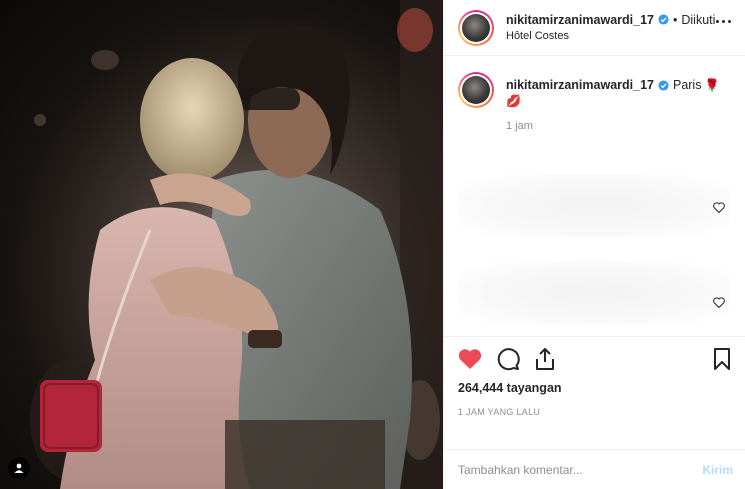 The image size is (745, 489). I want to click on author-avatar, so click(476, 27).